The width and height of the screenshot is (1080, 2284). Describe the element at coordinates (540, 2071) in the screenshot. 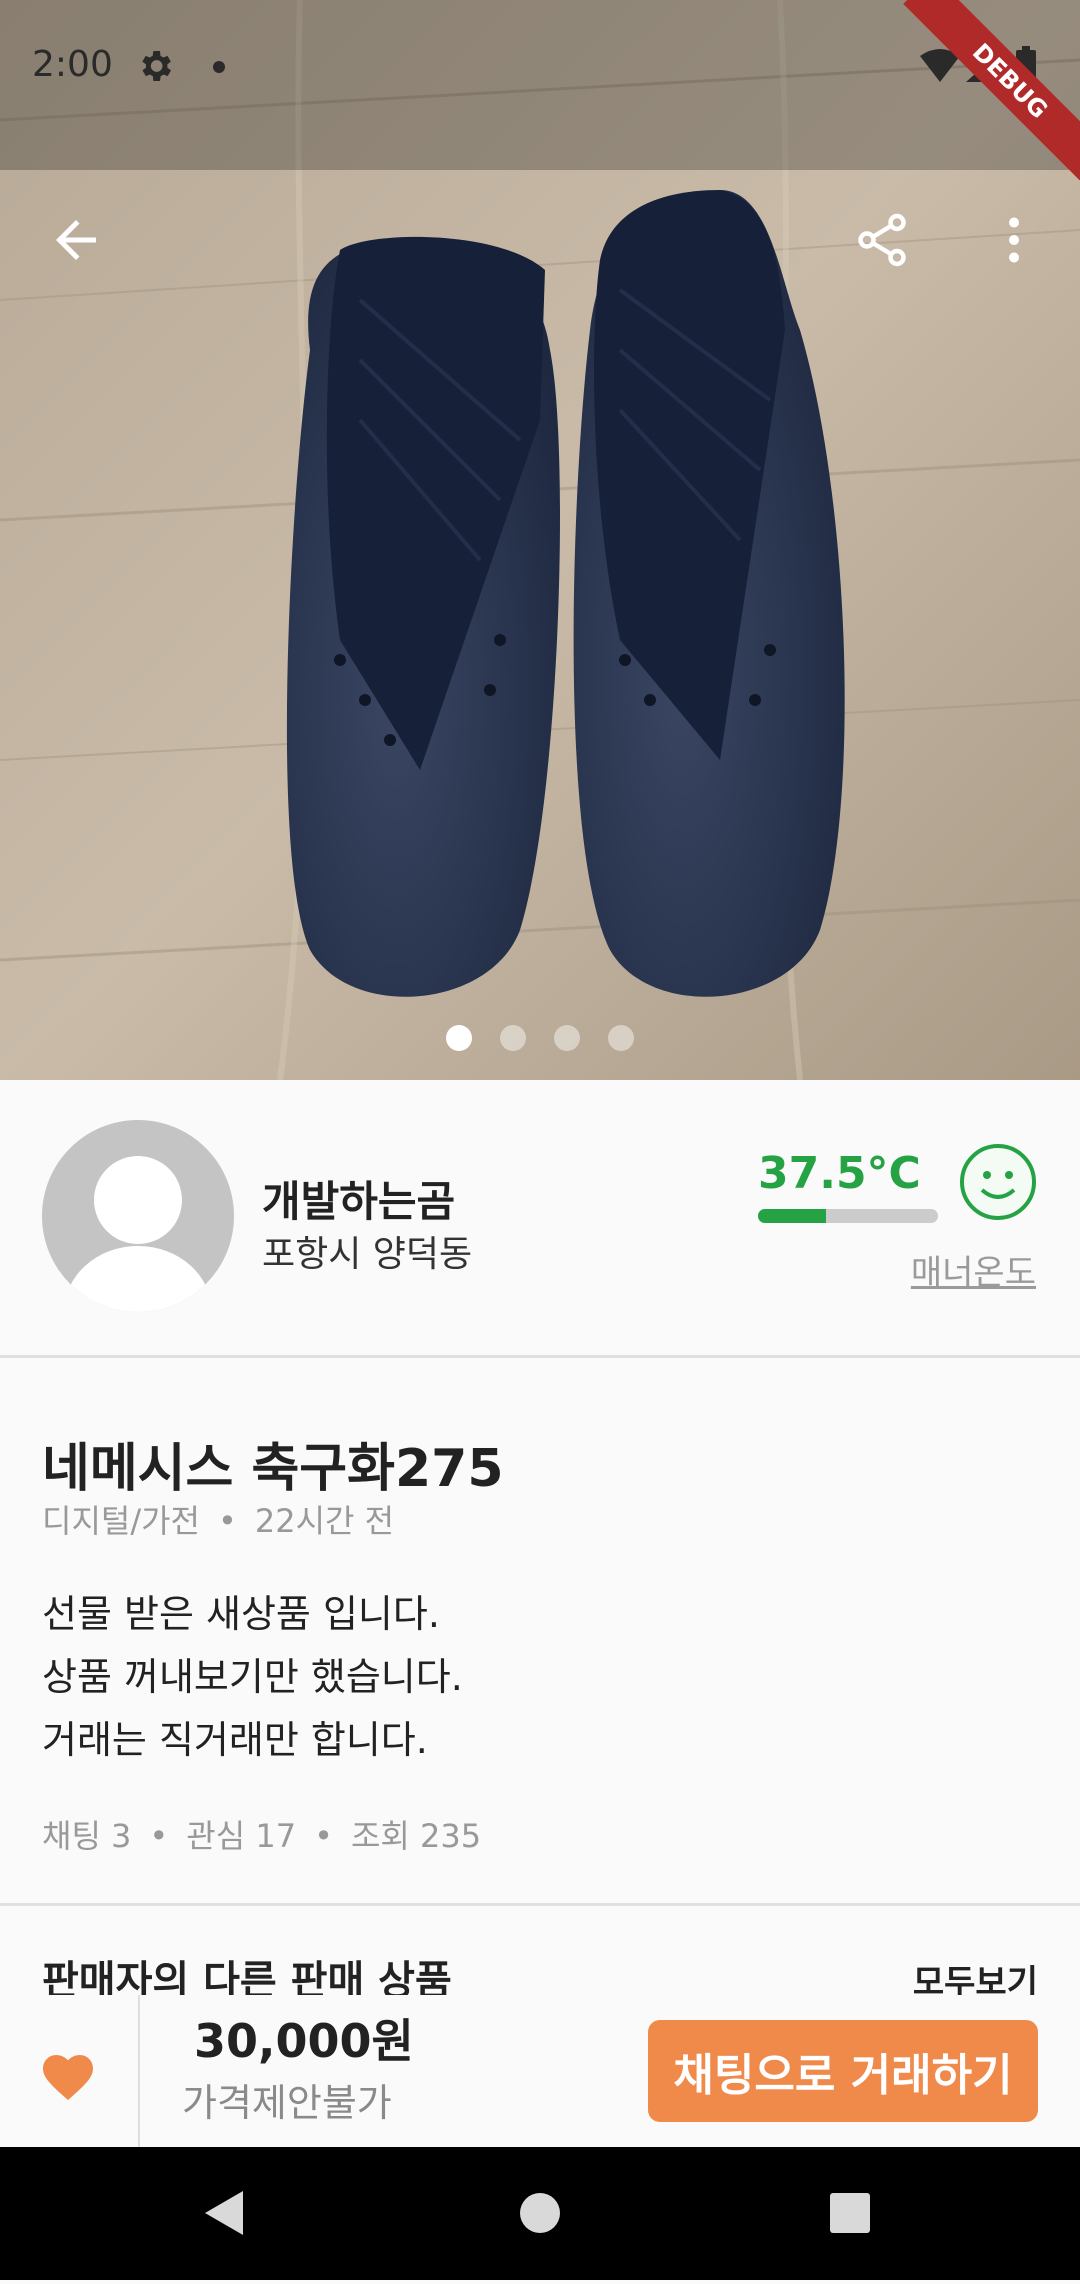

I see `bottom-action-bar: 30,000원 가격제안불가 채팅으로 거래하기` at that location.